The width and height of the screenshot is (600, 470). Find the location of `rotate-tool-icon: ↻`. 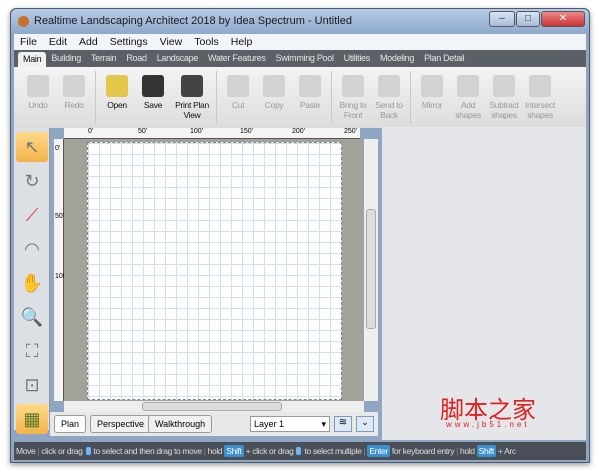

rotate-tool-icon: ↻ is located at coordinates (32, 181).